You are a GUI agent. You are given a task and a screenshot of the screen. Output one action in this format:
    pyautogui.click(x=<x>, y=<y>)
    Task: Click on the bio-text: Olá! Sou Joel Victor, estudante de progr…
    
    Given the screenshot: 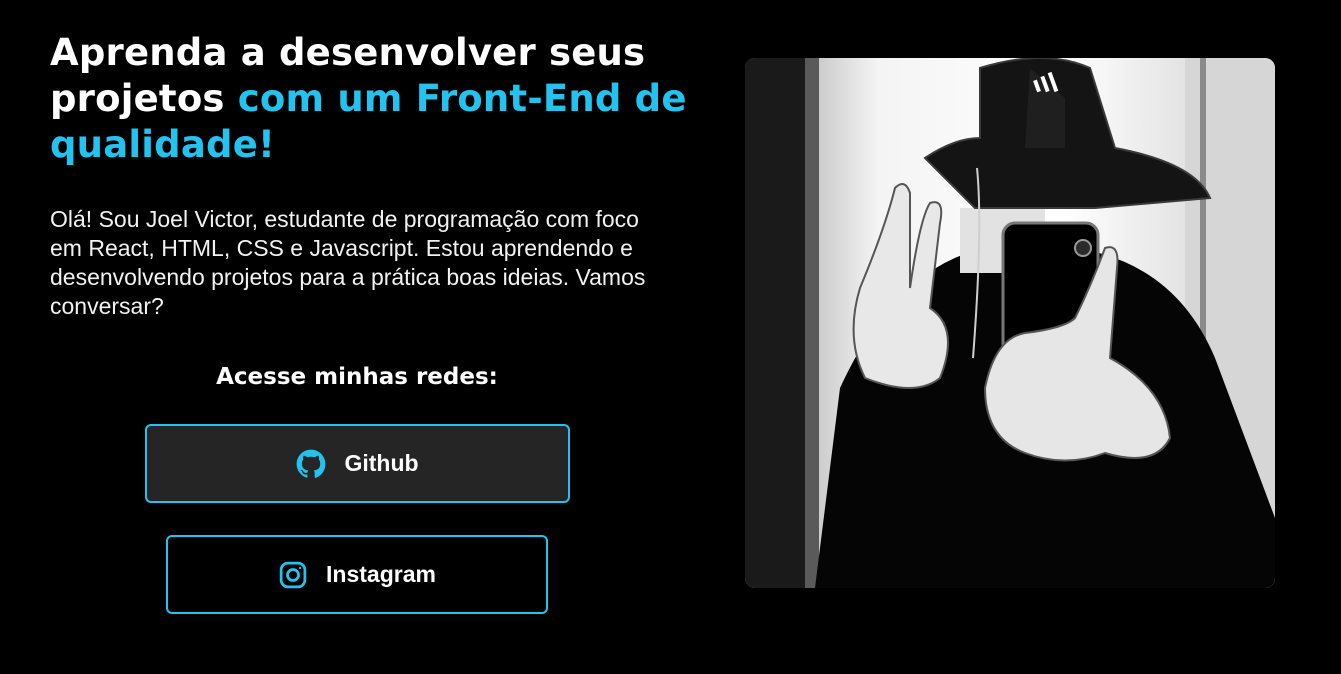 What is the action you would take?
    pyautogui.click(x=348, y=262)
    